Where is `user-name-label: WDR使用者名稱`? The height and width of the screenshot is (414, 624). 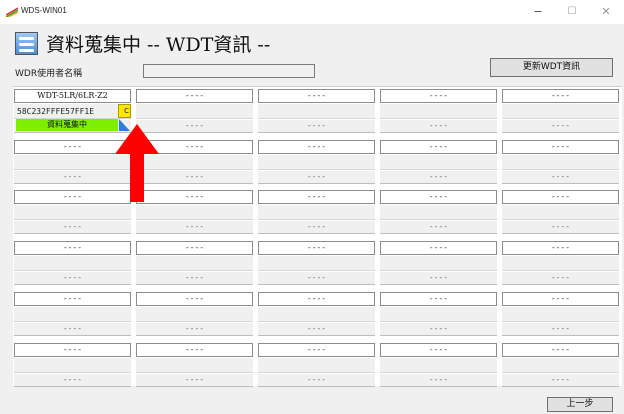 user-name-label: WDR使用者名稱 is located at coordinates (49, 74).